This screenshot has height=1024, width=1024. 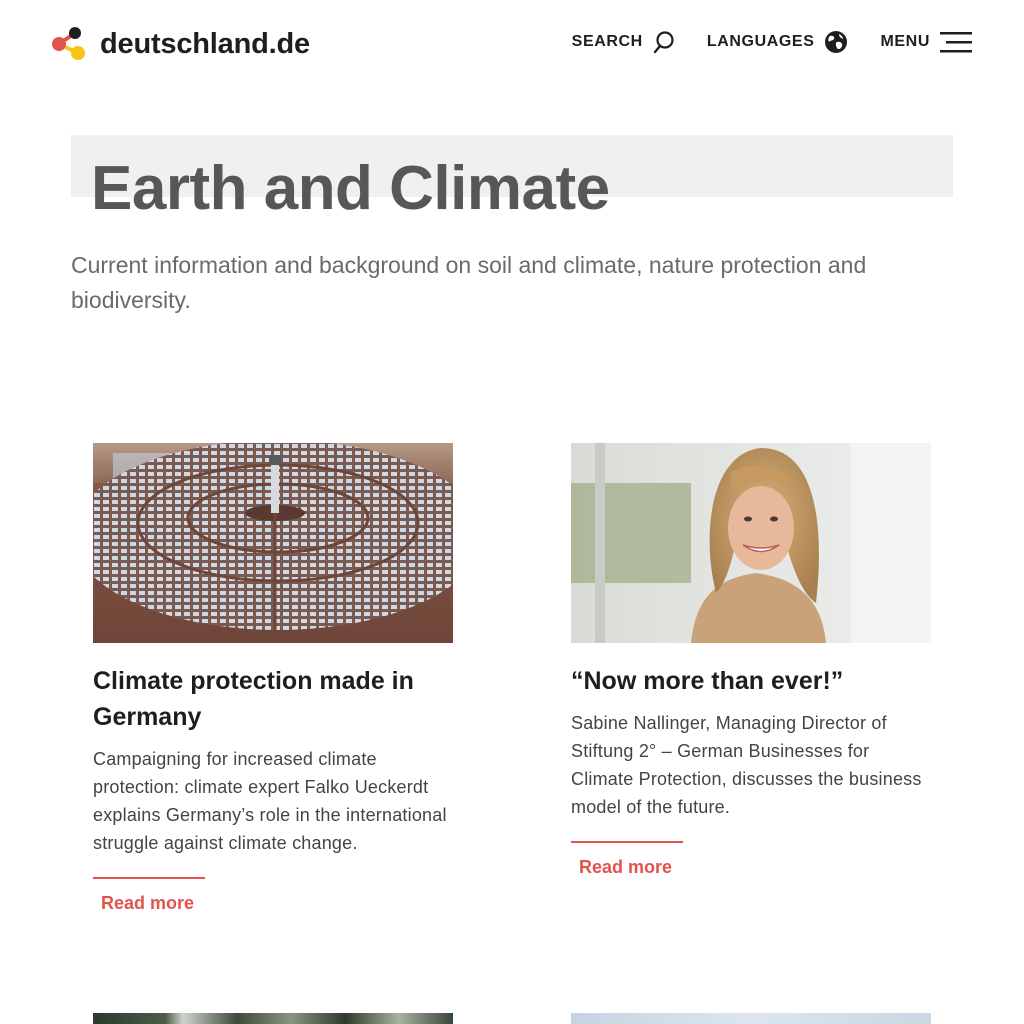 I want to click on site-logo: deutschland.de, so click(x=180, y=44).